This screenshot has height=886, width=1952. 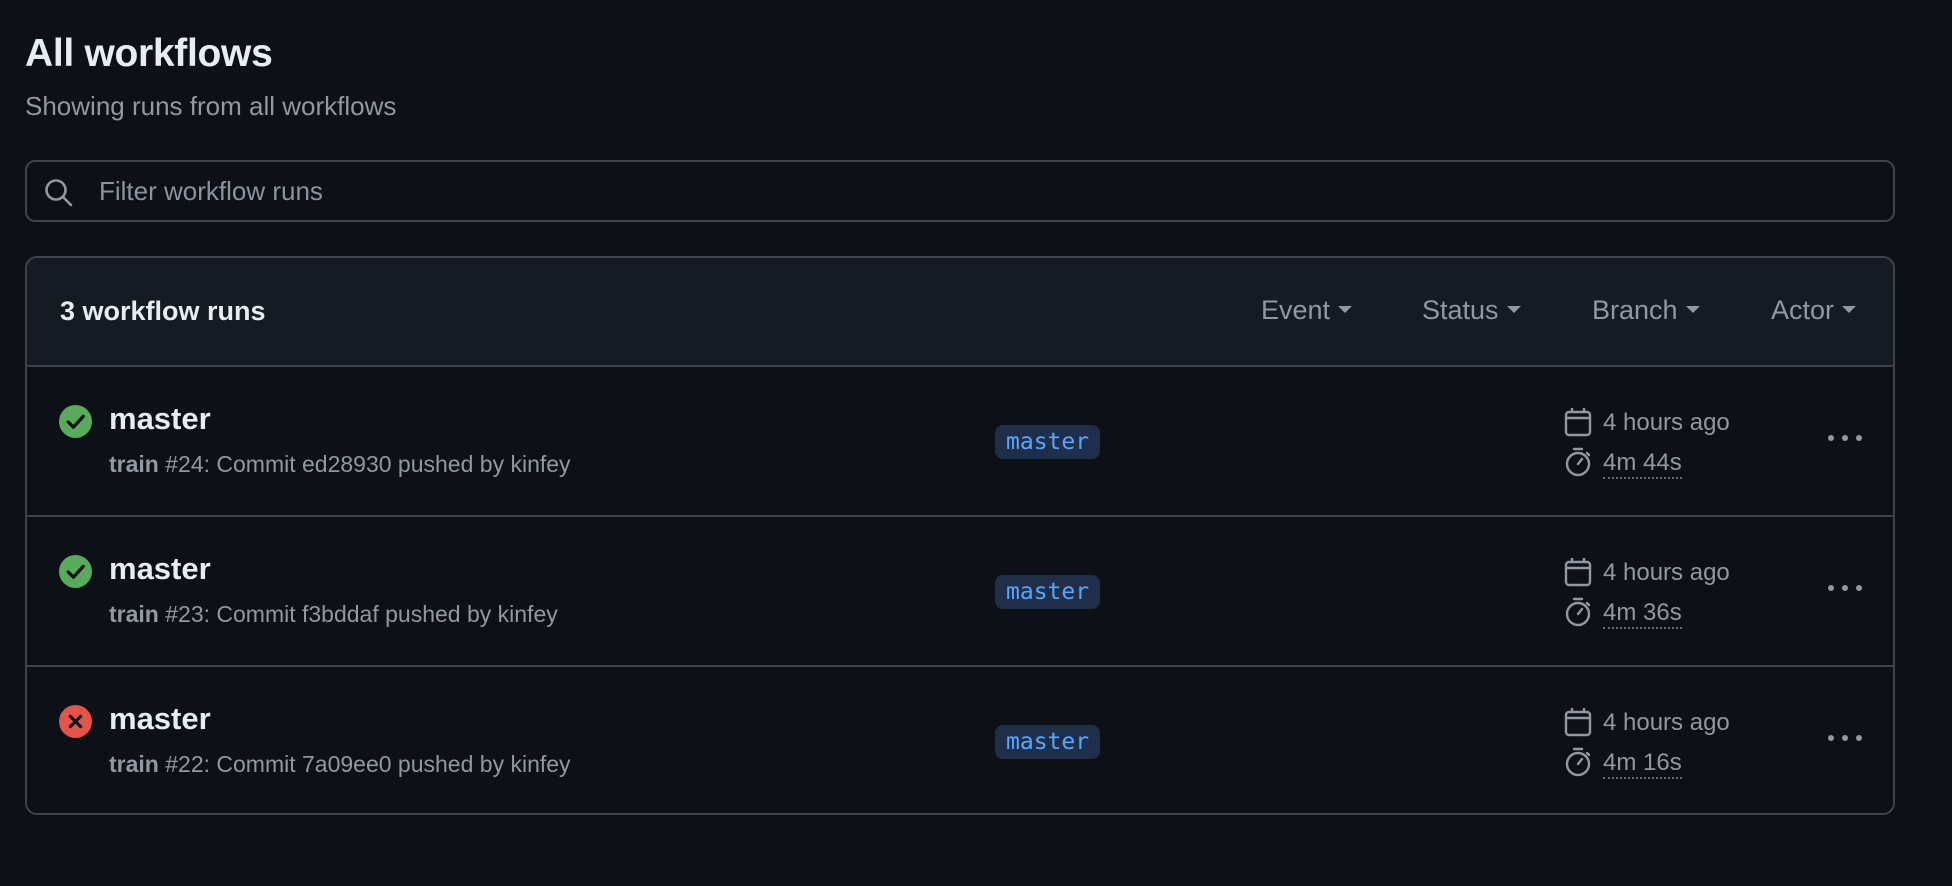 What do you see at coordinates (1642, 614) in the screenshot?
I see `run-duration: 4m 36s` at bounding box center [1642, 614].